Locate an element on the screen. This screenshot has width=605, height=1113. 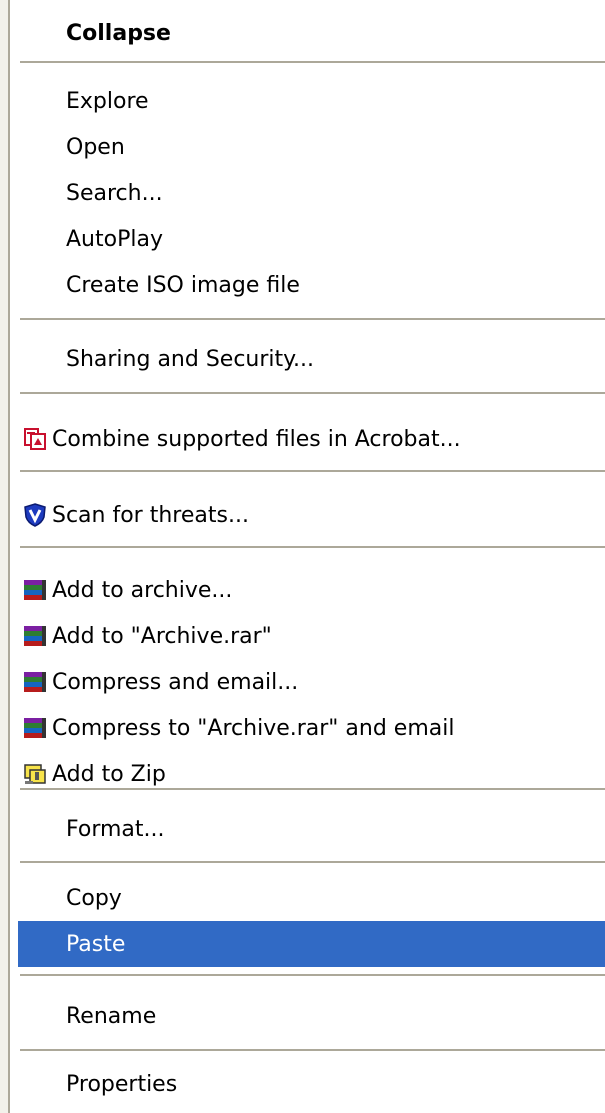
menu-item-compress-rar-email: Compress to "Archive.rar" and email is located at coordinates (311, 728).